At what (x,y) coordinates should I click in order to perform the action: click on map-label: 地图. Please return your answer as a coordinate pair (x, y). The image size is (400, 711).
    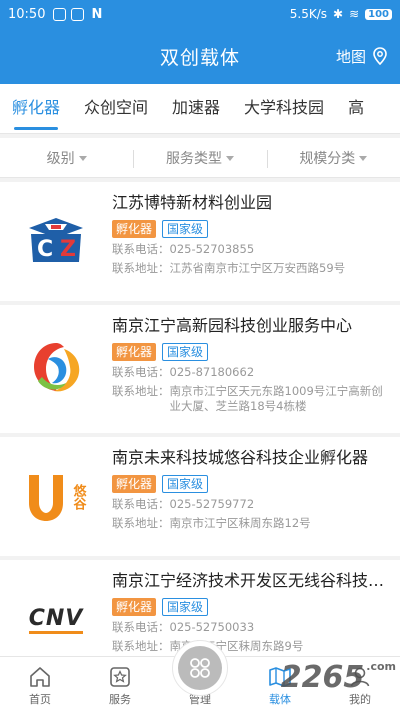
    Looking at the image, I should click on (350, 56).